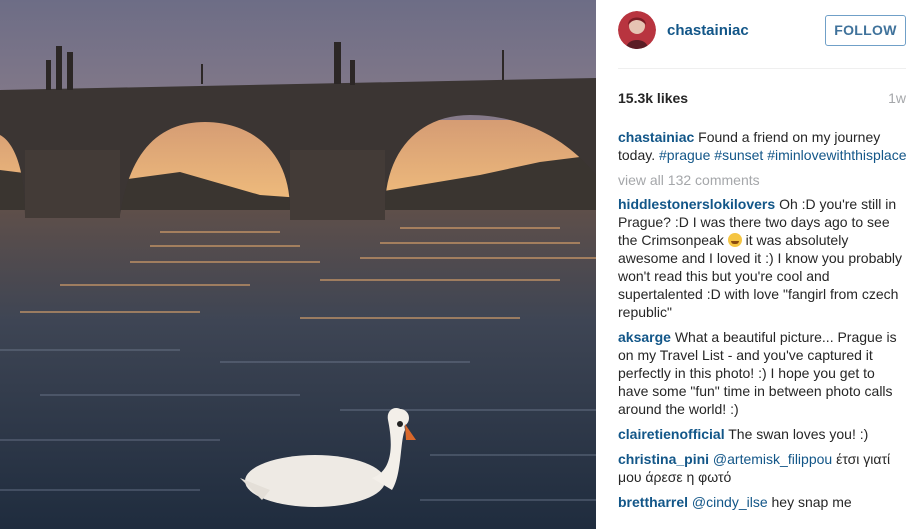  I want to click on comment-username: aksarge, so click(644, 337).